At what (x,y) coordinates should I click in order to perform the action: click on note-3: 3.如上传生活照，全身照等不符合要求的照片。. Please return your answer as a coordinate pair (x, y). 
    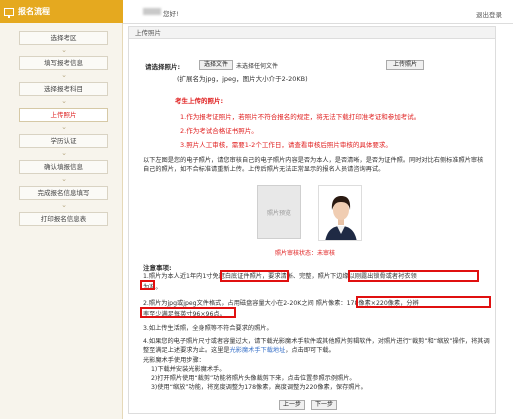
    Looking at the image, I should click on (208, 328).